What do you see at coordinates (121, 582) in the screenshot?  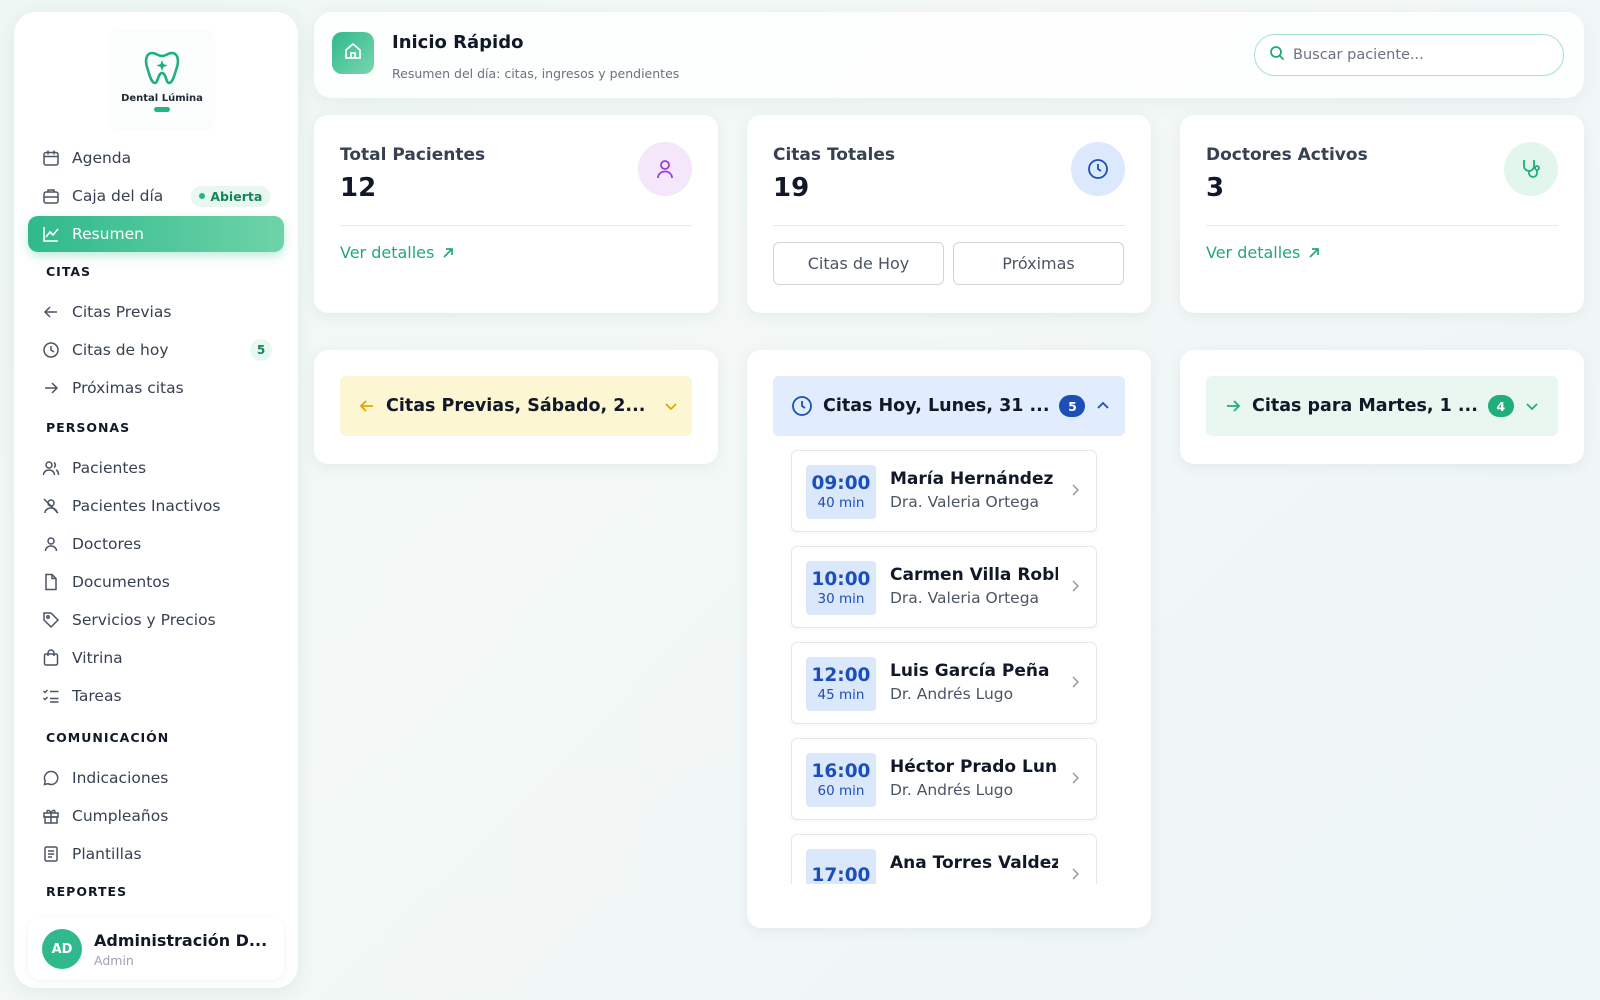 I see `sidebar-item-label: Documentos` at bounding box center [121, 582].